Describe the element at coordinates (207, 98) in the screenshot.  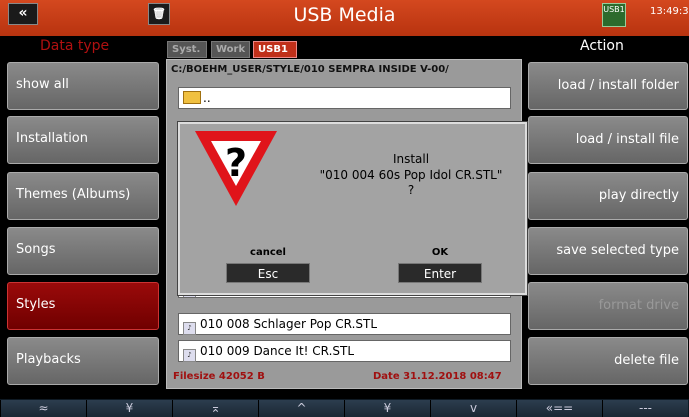
I see `parent-folder-label: ..` at that location.